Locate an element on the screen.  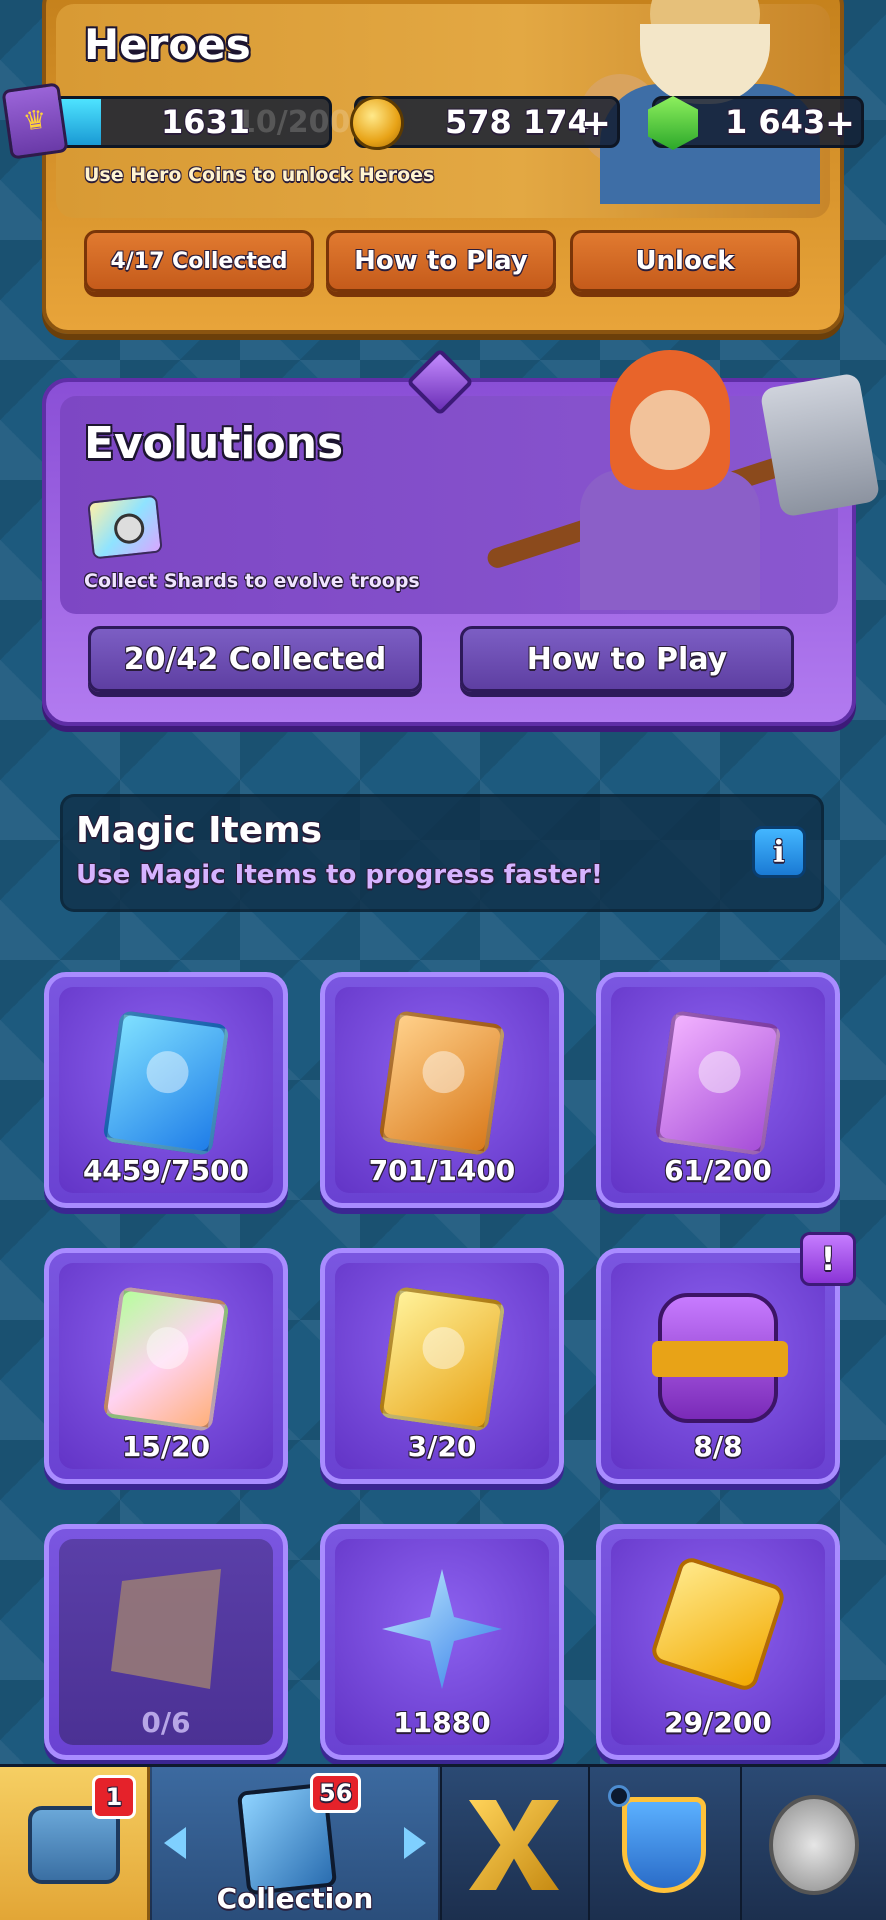
legendary-book-icon is located at coordinates (166, 1359).